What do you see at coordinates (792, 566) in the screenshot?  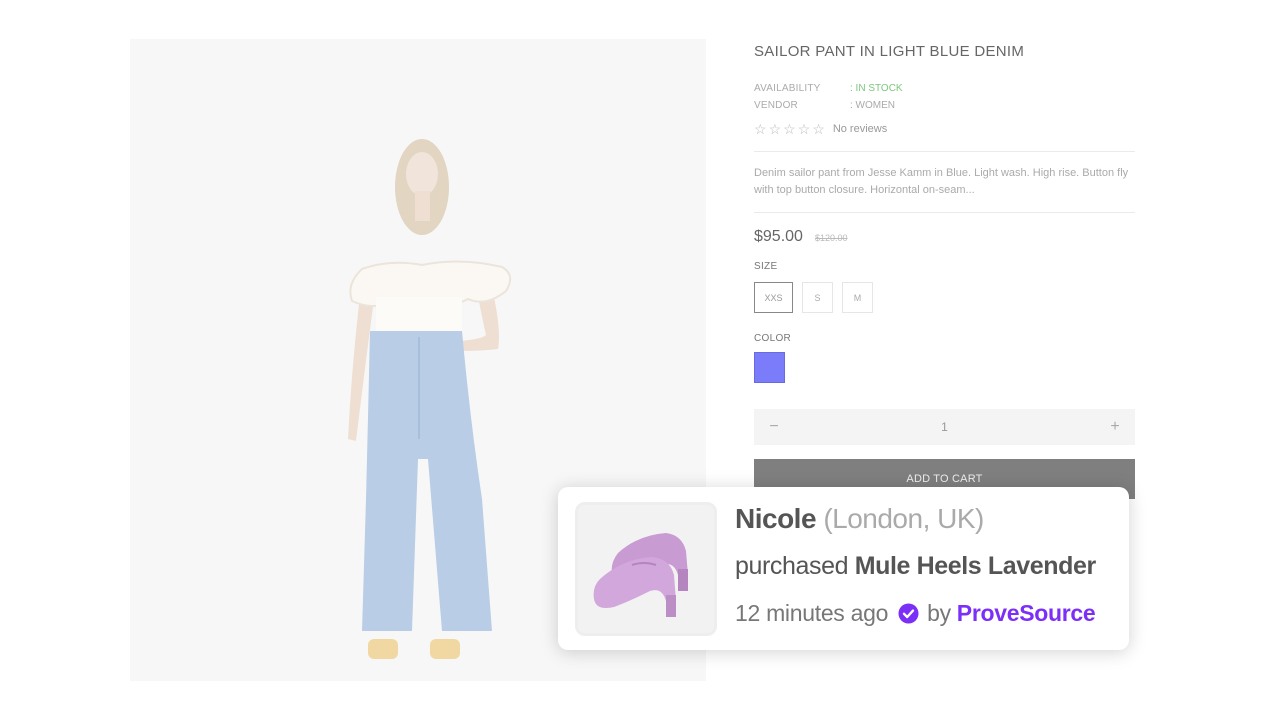 I see `purchase-action: purchased` at bounding box center [792, 566].